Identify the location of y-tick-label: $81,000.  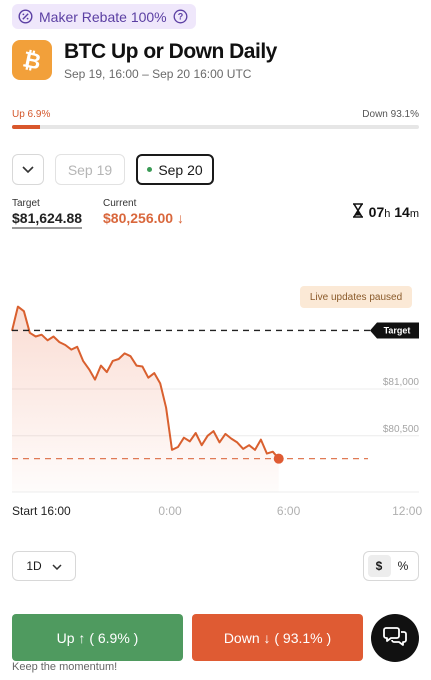
(401, 382).